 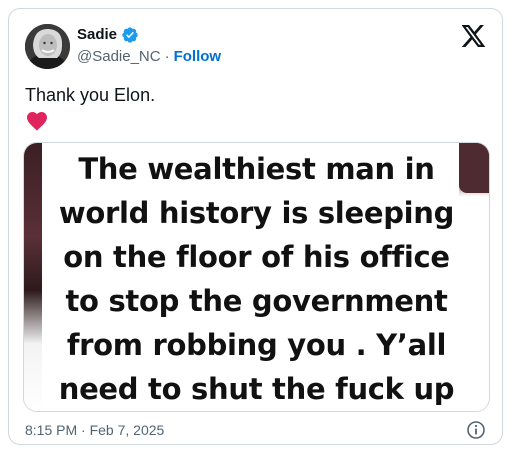 I want to click on media-caption-line: to stop the government, so click(x=256, y=301).